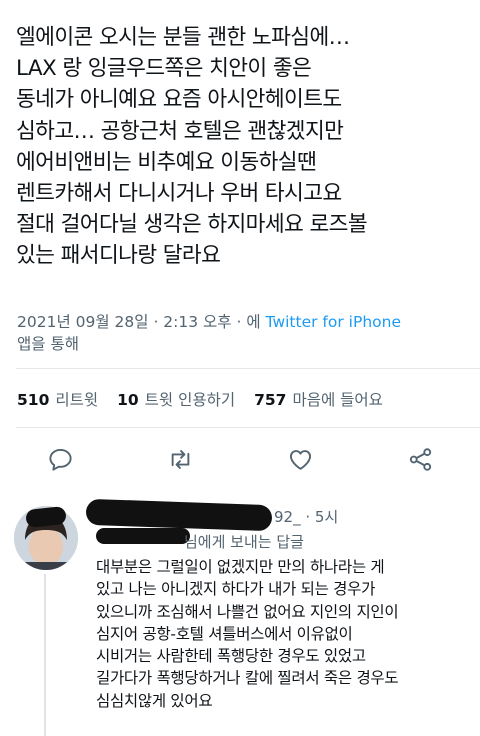 The width and height of the screenshot is (480, 736). Describe the element at coordinates (118, 256) in the screenshot. I see `tweet-text-line: 있는 패서디나랑 달라요` at that location.